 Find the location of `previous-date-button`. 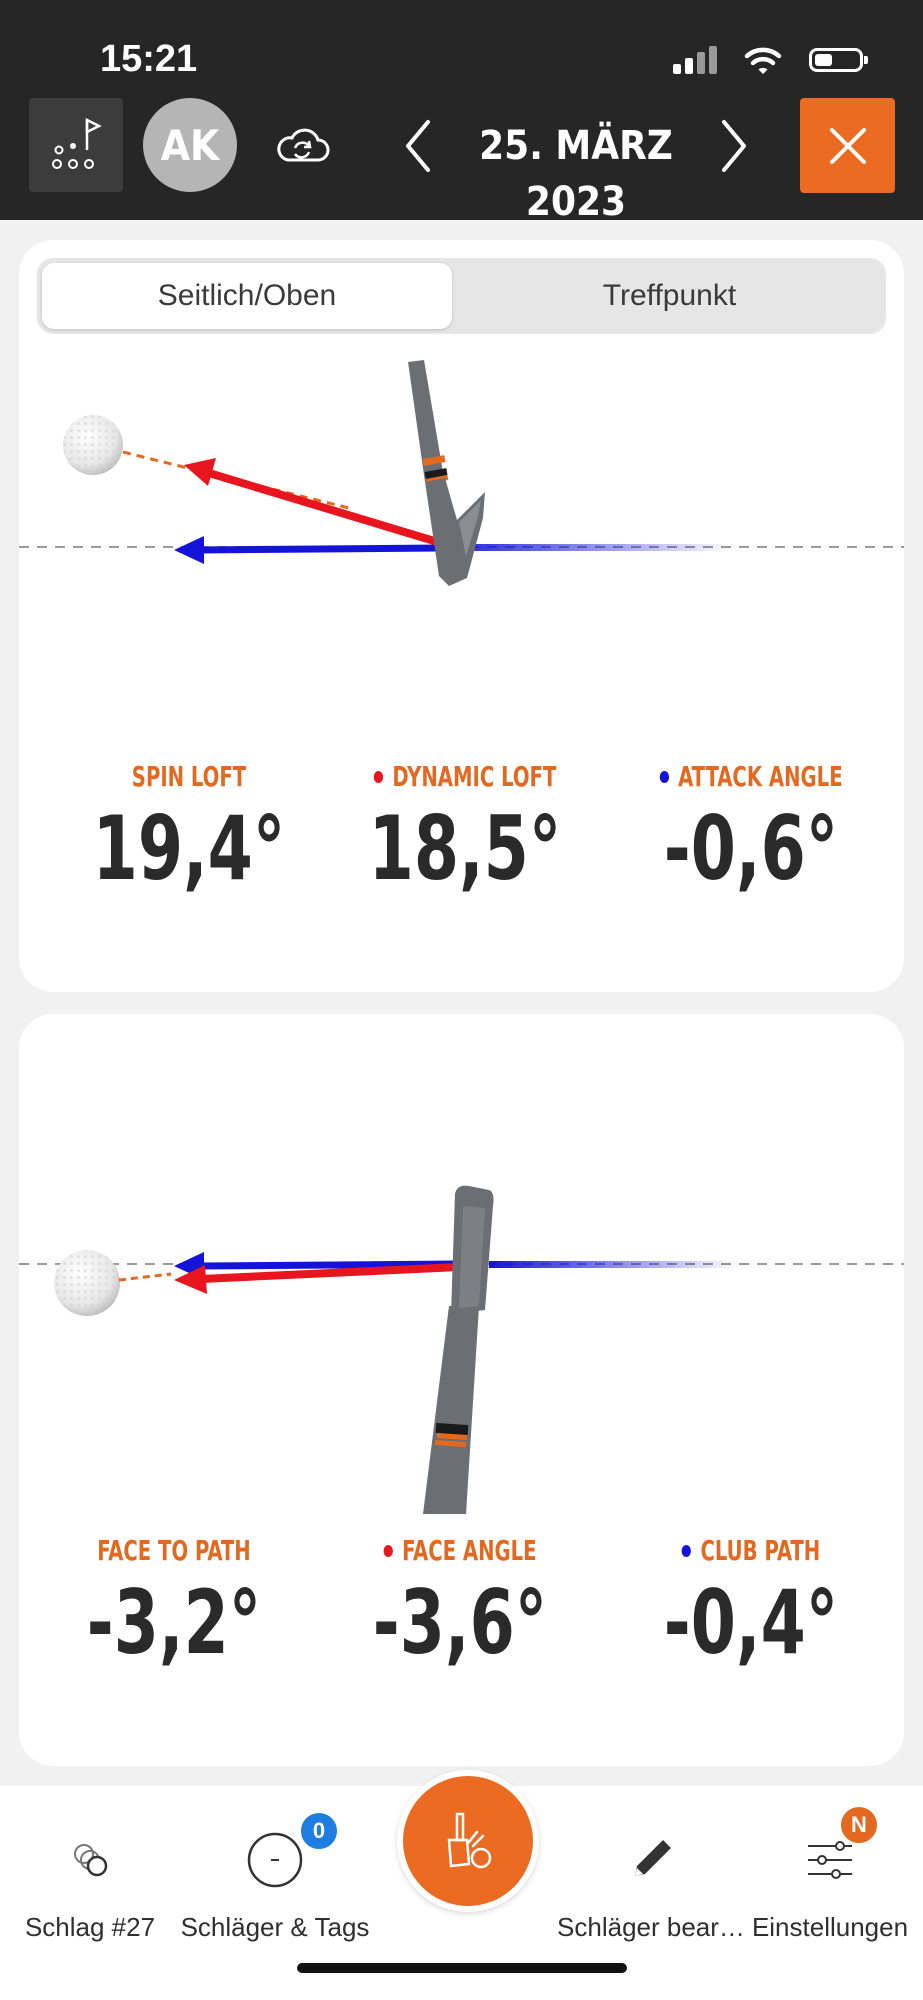

previous-date-button is located at coordinates (418, 146).